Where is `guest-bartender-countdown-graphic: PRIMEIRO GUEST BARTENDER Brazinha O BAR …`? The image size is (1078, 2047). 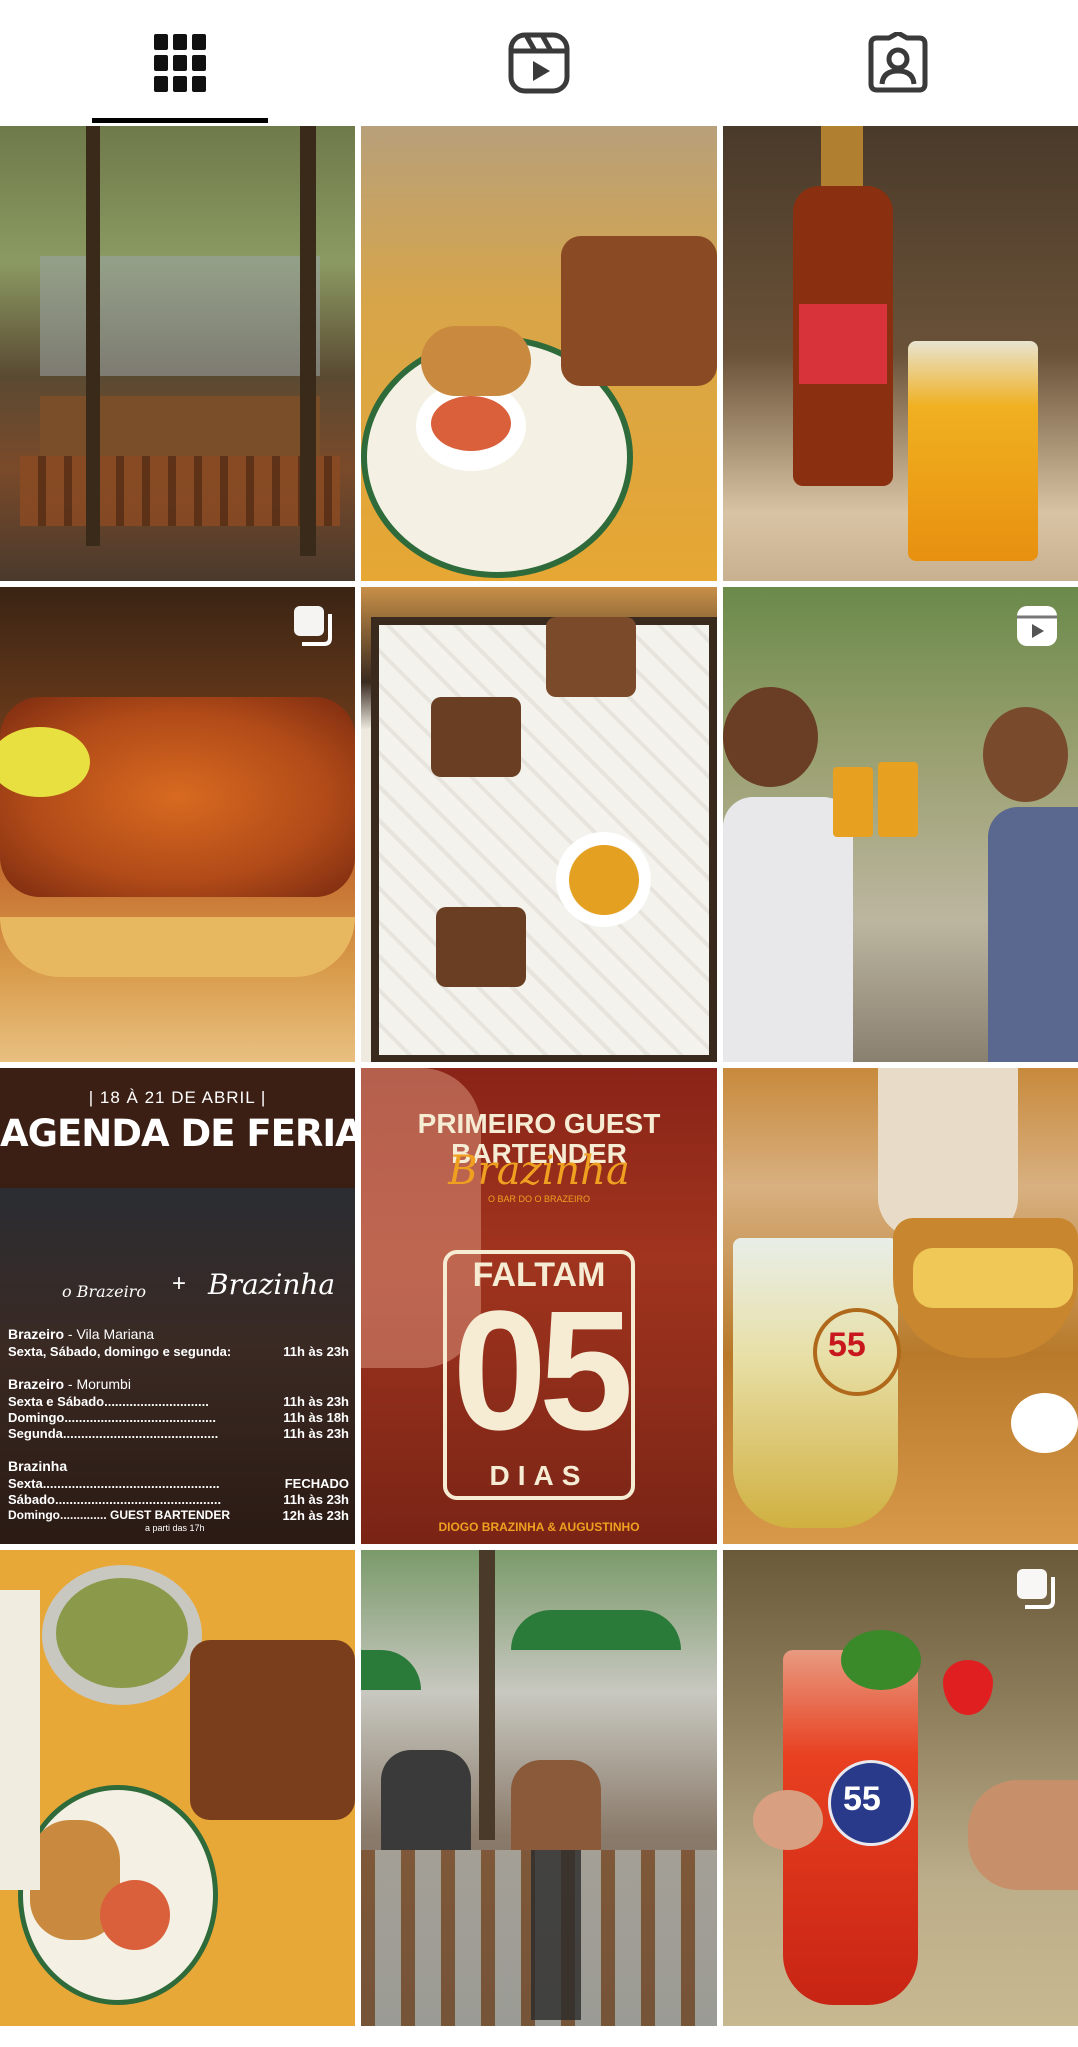 guest-bartender-countdown-graphic: PRIMEIRO GUEST BARTENDER Brazinha O BAR … is located at coordinates (539, 1306).